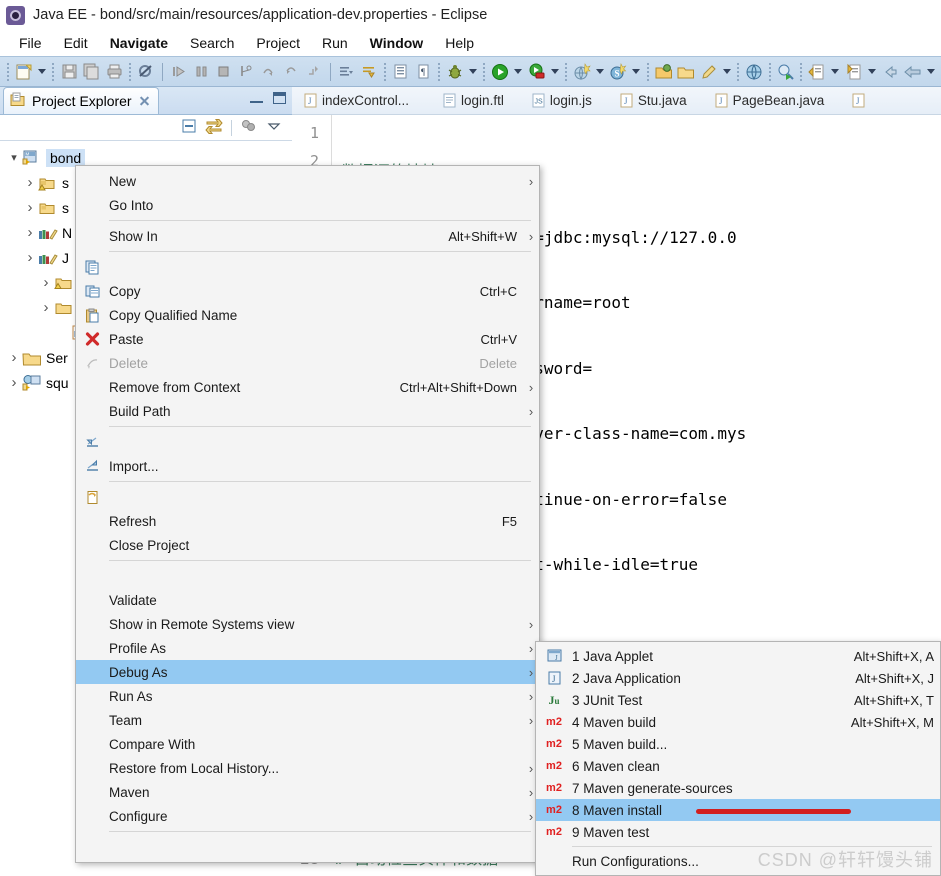  What do you see at coordinates (307, 792) in the screenshot?
I see `menu-item-configure: Maven ›` at bounding box center [307, 792].